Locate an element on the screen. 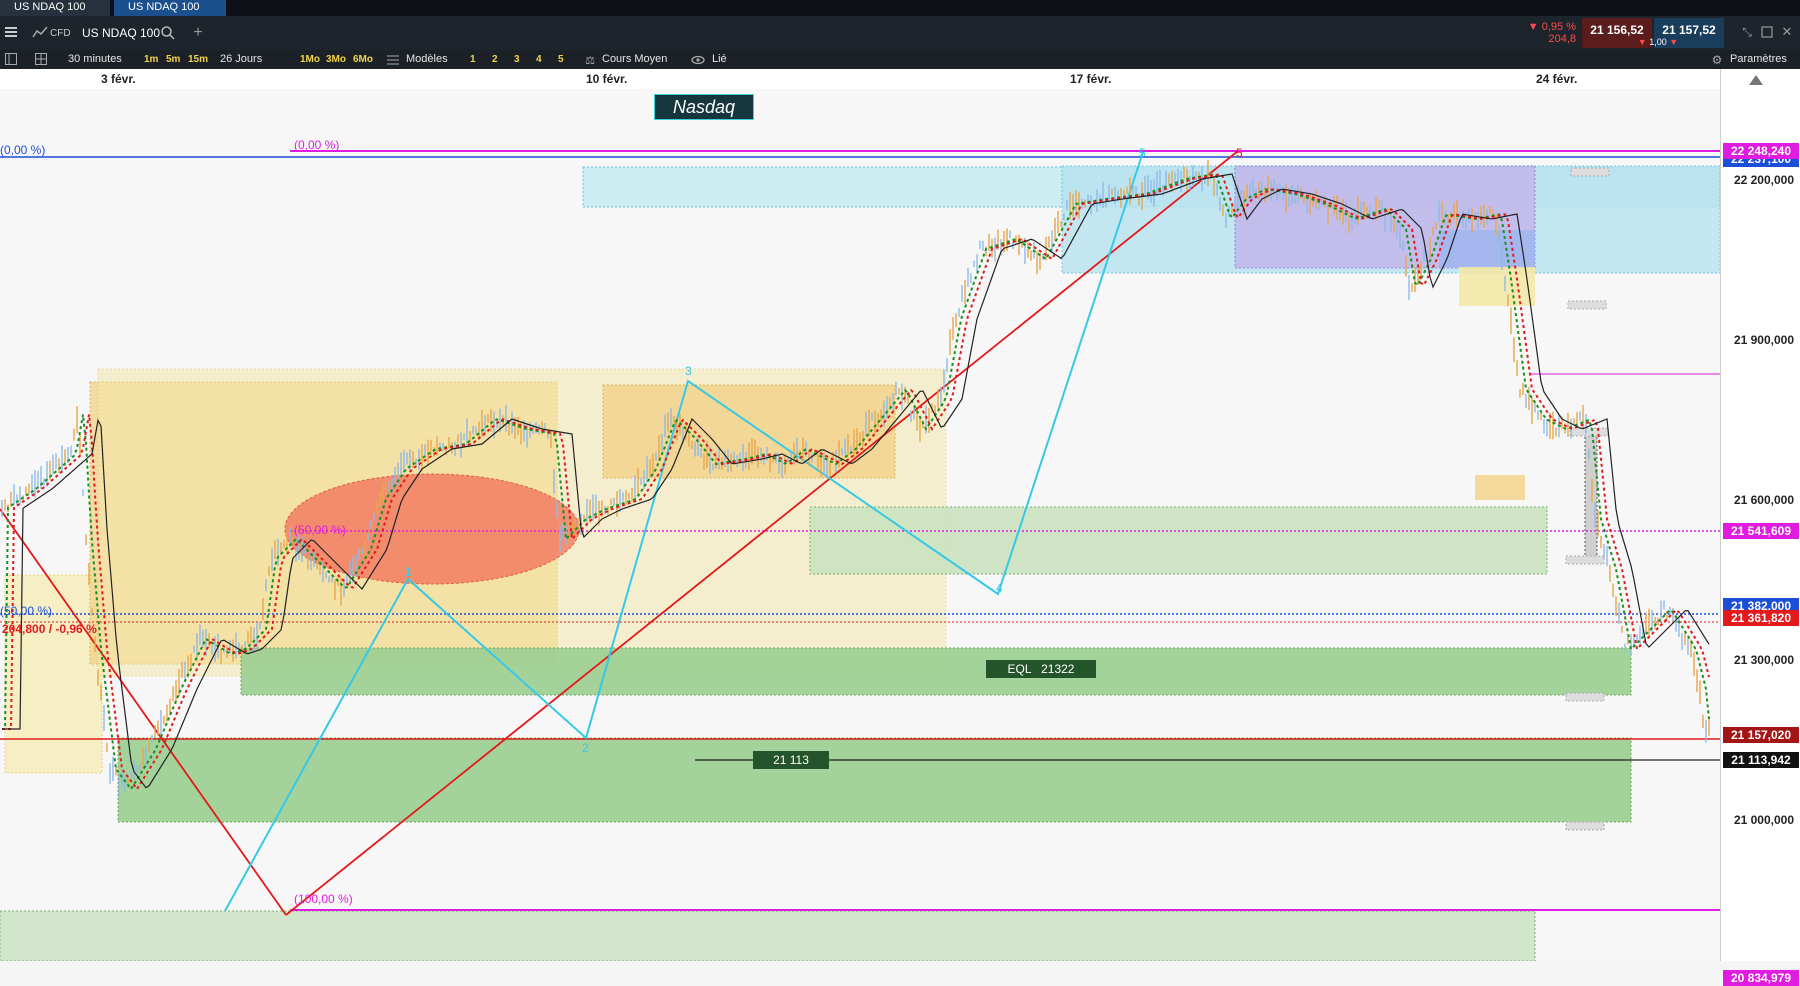  date-label: 10 févr. is located at coordinates (607, 79).